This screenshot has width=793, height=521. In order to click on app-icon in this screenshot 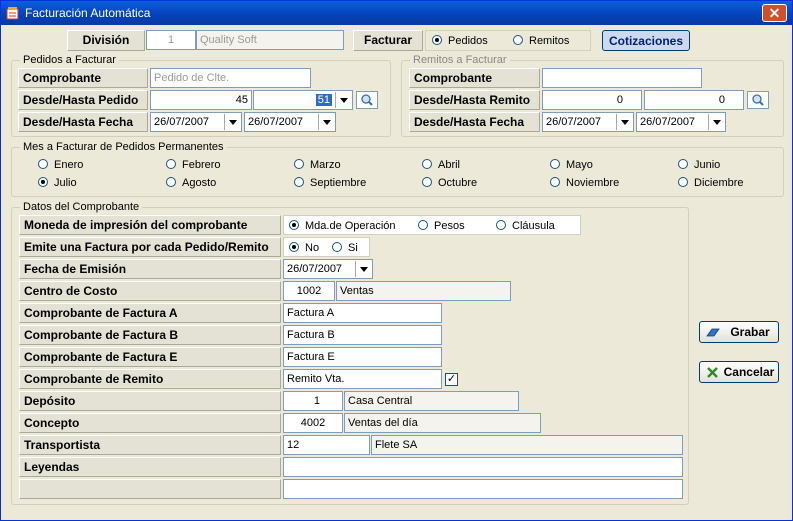, I will do `click(12, 13)`.